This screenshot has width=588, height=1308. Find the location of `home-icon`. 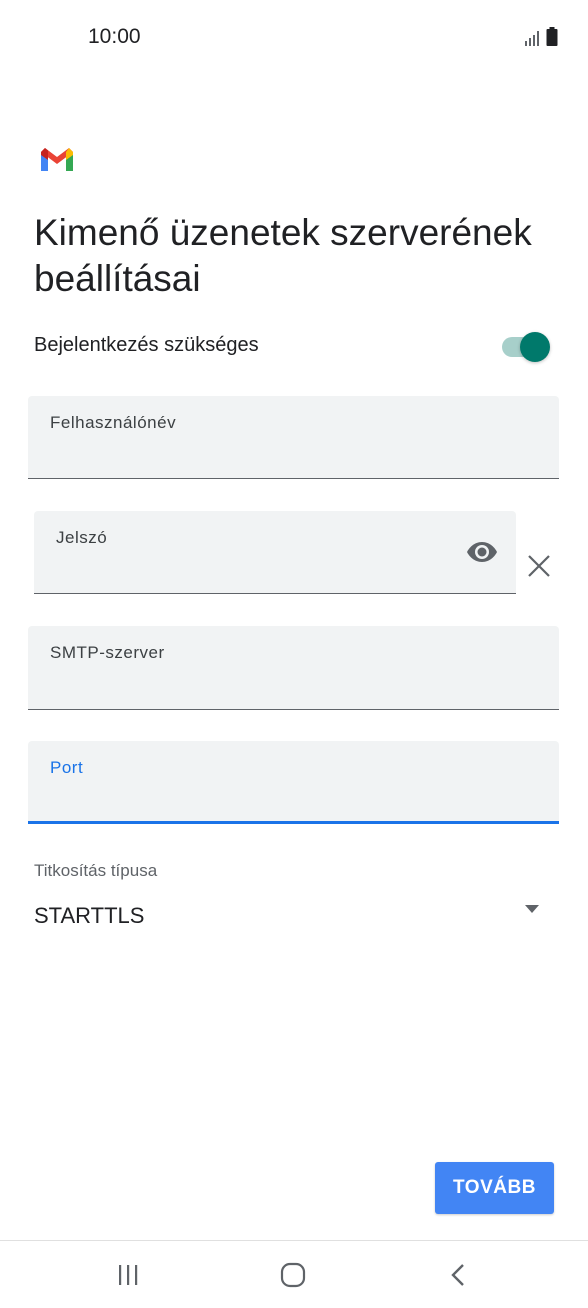

home-icon is located at coordinates (293, 1275).